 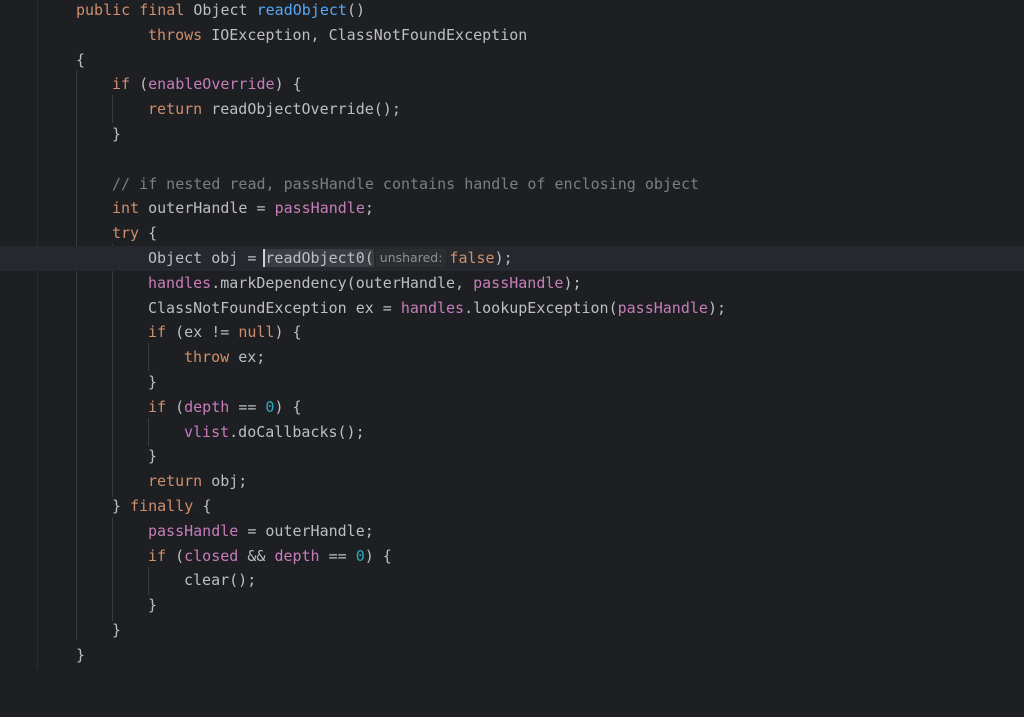 What do you see at coordinates (355, 10) in the screenshot?
I see `method-parens: ()` at bounding box center [355, 10].